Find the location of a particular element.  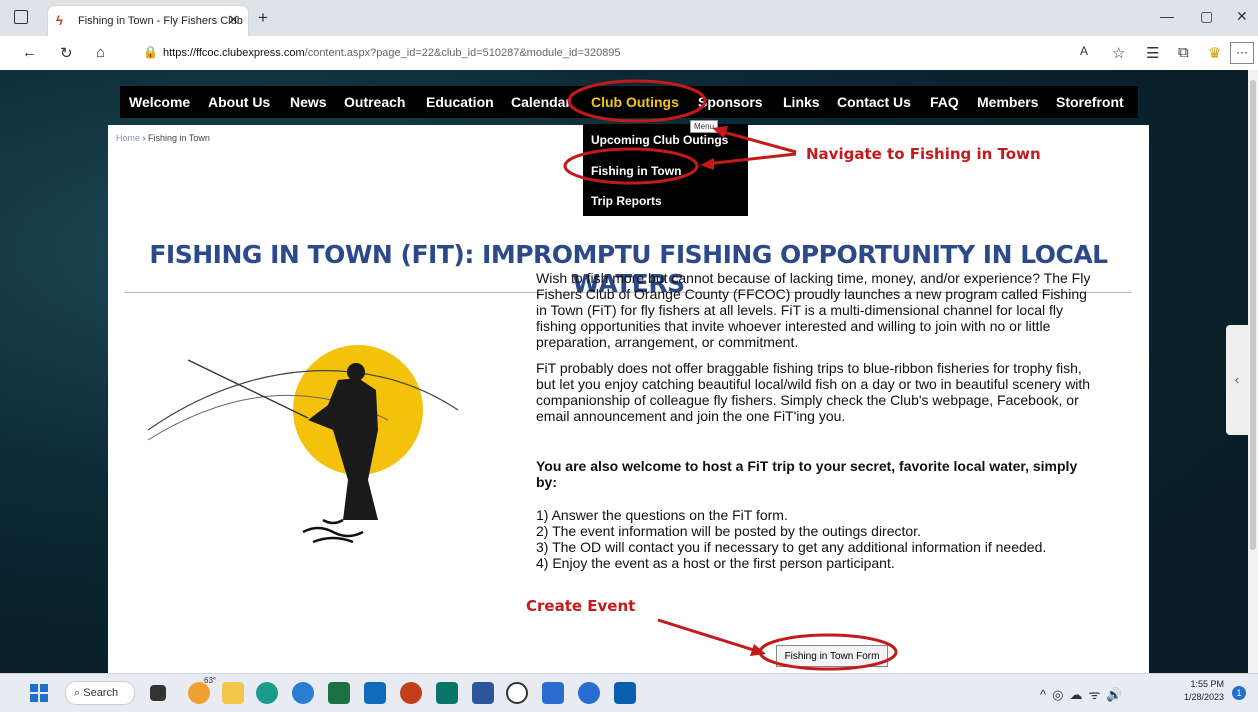

close-tab-icon: ✕ is located at coordinates (233, 20).